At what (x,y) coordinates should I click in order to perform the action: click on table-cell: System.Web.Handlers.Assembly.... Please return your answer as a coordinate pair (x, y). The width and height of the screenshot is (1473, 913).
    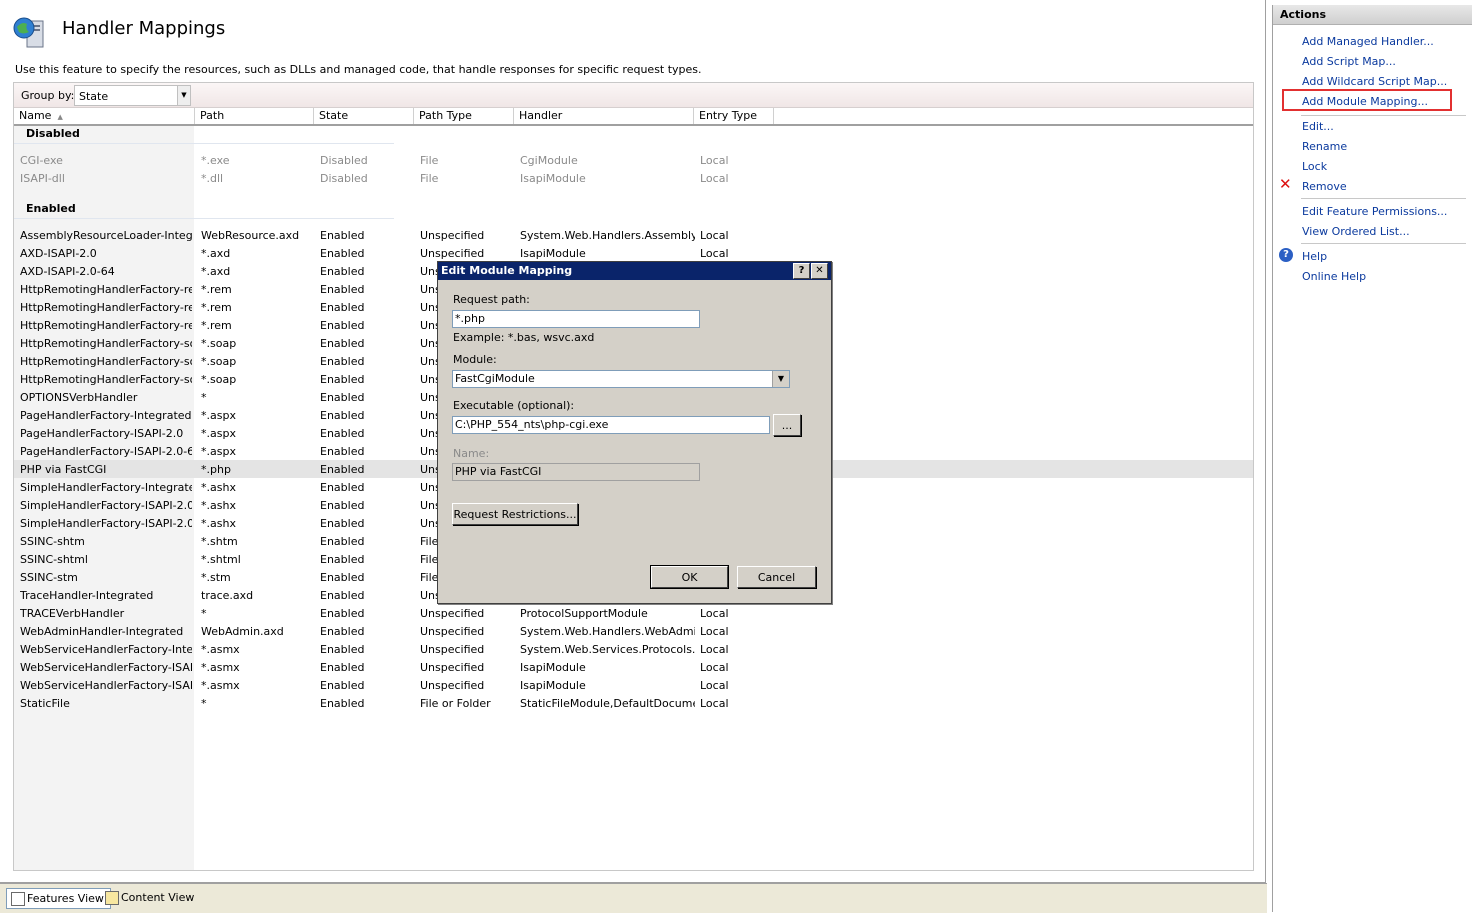
    Looking at the image, I should click on (607, 235).